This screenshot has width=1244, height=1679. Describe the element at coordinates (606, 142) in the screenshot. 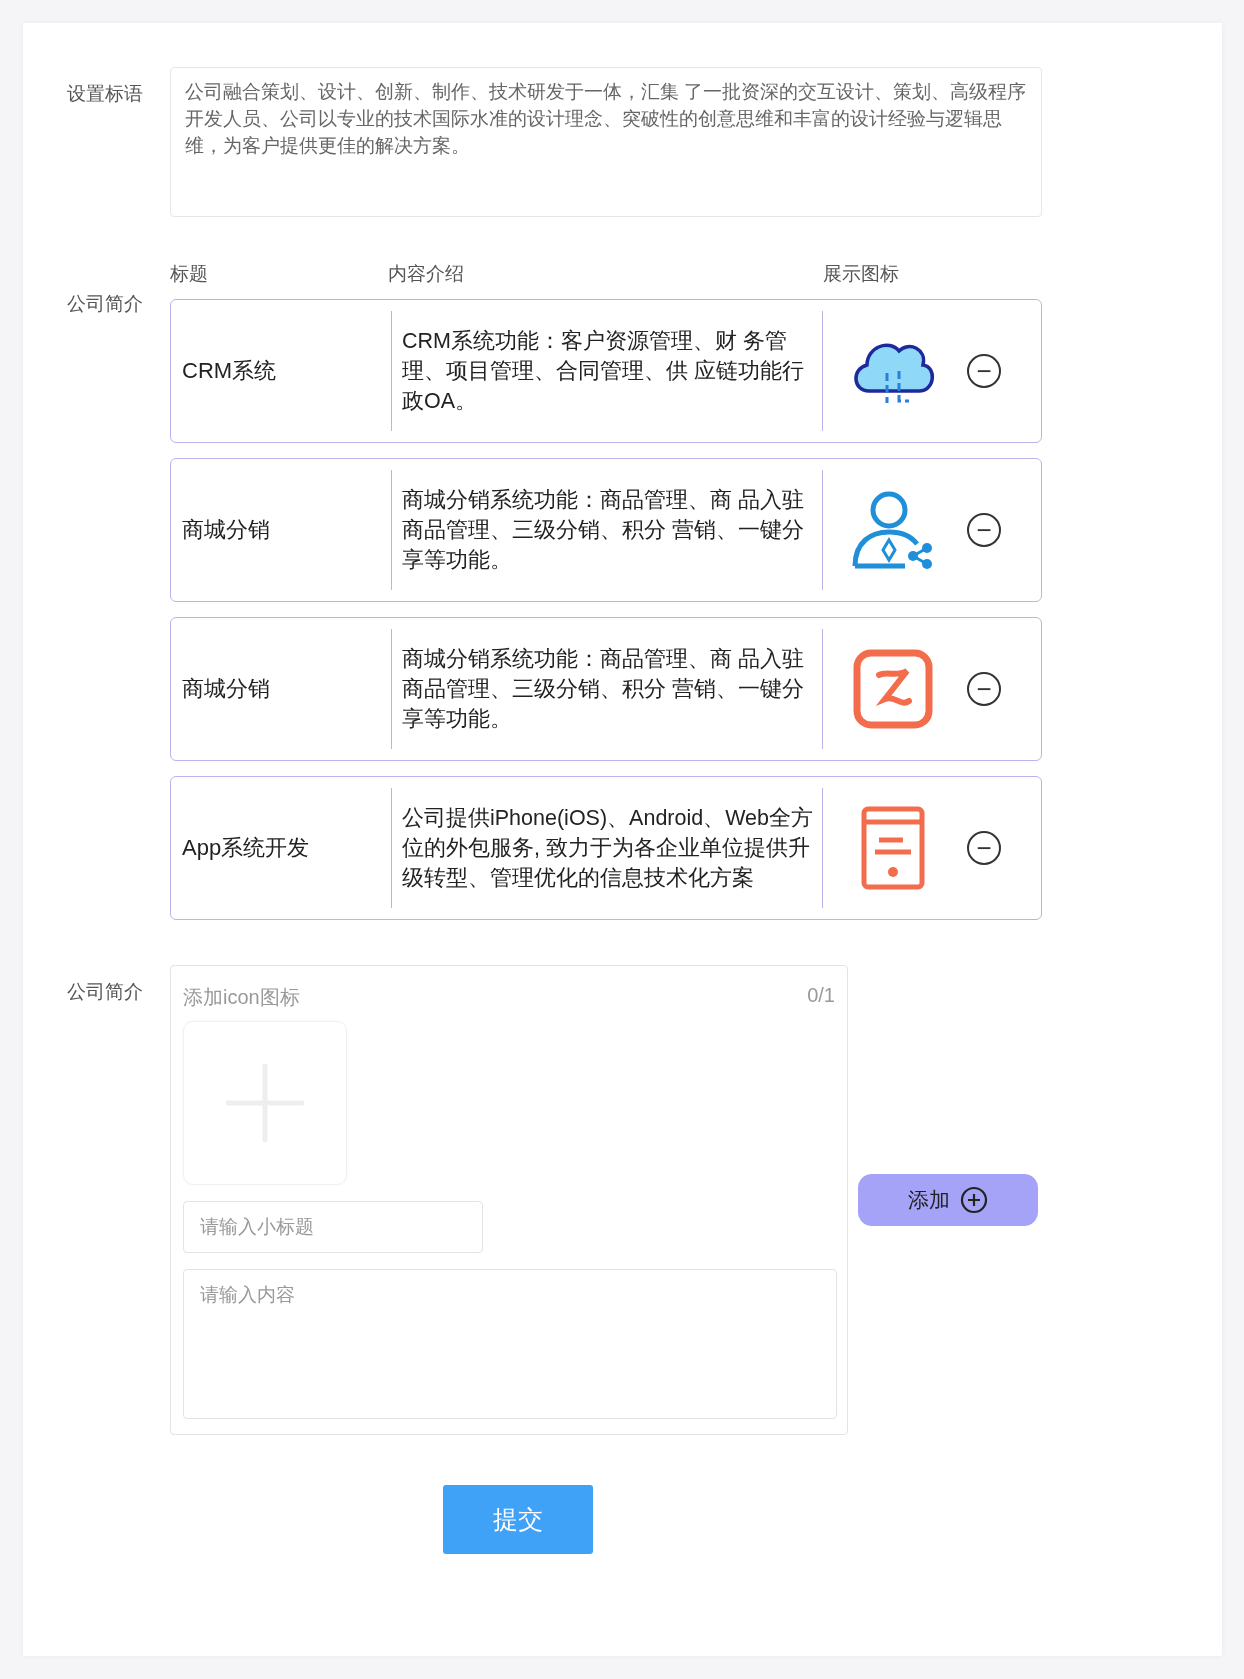

I see `slogan-field: 公司融合策划、设计、创新、制作、技术研发于一体，汇集 了一批资深的交互设计、策划、高级程序开发人员、公司以专业的技术国际水准的设计理念、突破性的创意思维和丰富的设计经验与逻辑思维，为客户提供更佳的解决方案。` at that location.